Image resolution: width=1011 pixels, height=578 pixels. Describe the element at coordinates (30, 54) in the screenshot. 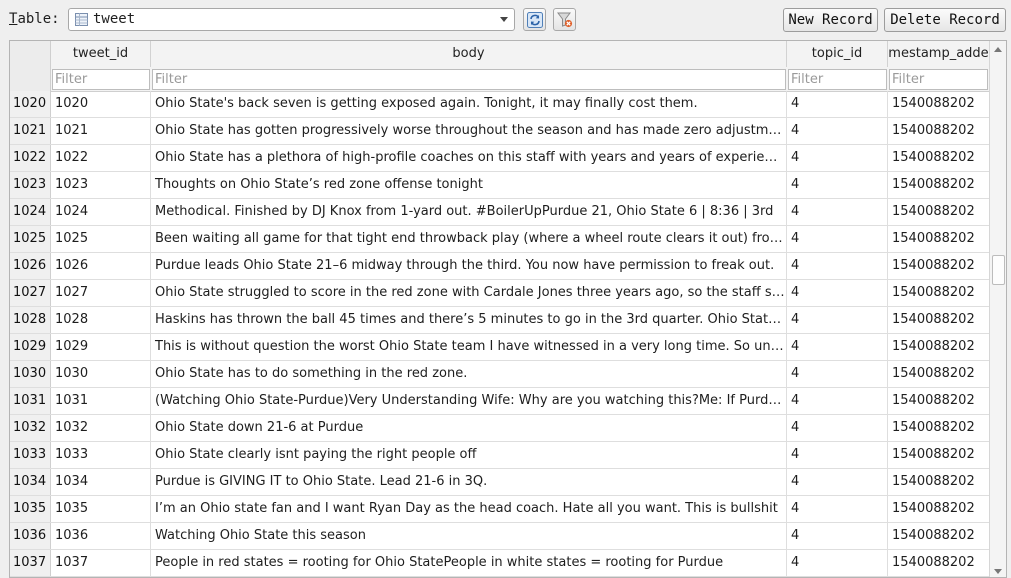

I see `corner-header` at that location.